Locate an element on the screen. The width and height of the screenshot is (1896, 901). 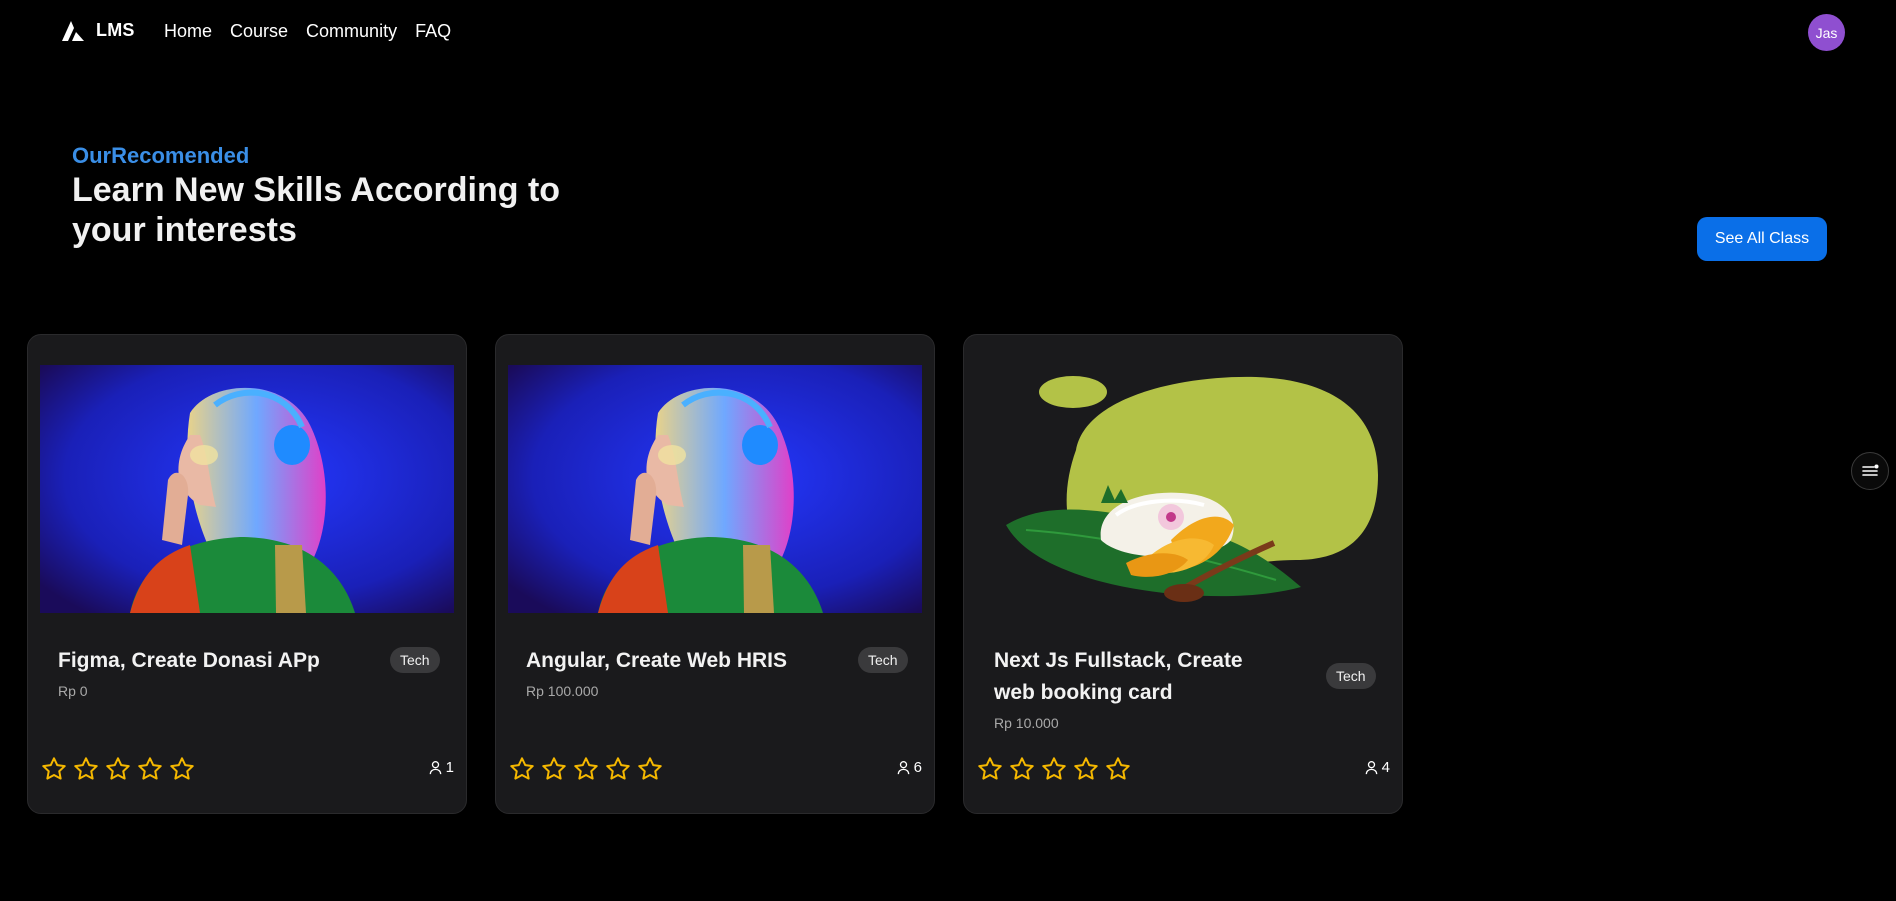
student-count: 6 is located at coordinates (909, 767).